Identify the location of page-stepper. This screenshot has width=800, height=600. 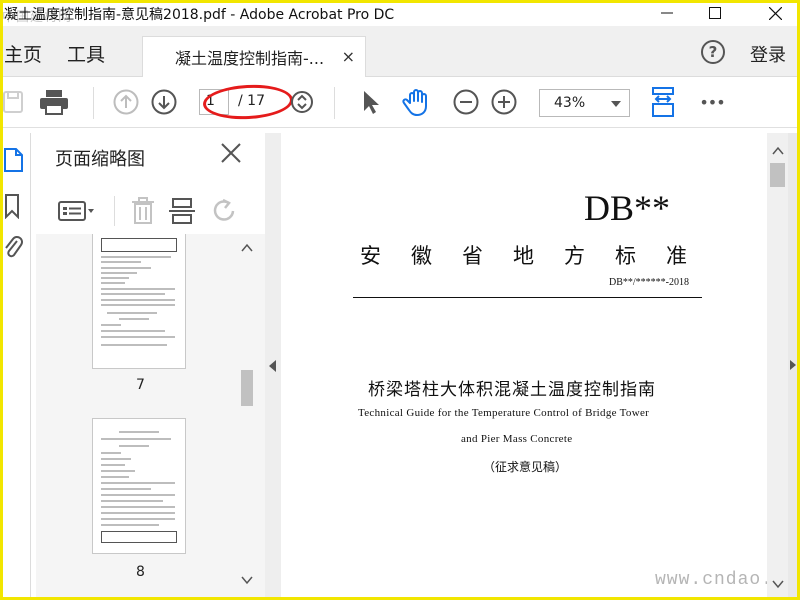
(302, 102).